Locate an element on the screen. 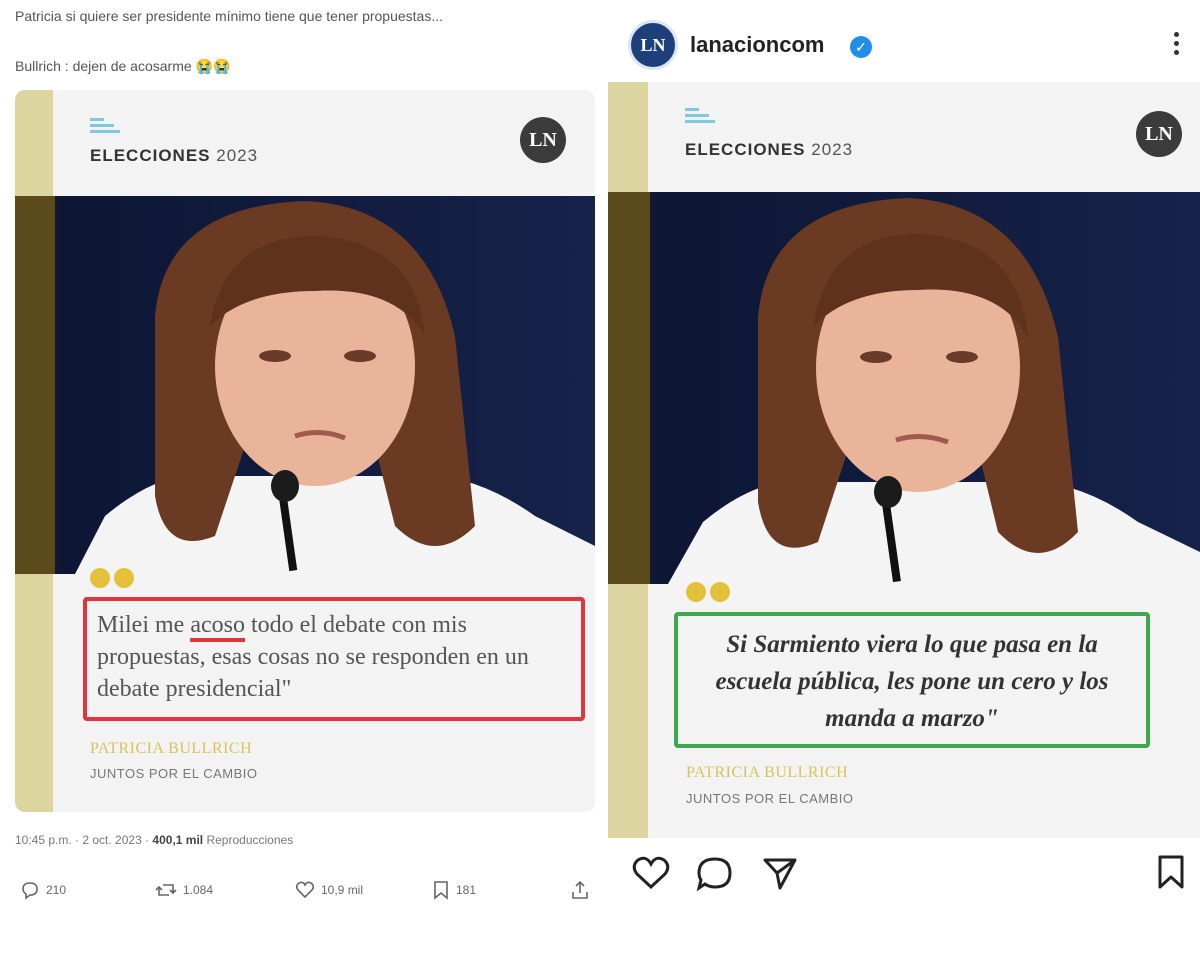  share-icon is located at coordinates (580, 889).